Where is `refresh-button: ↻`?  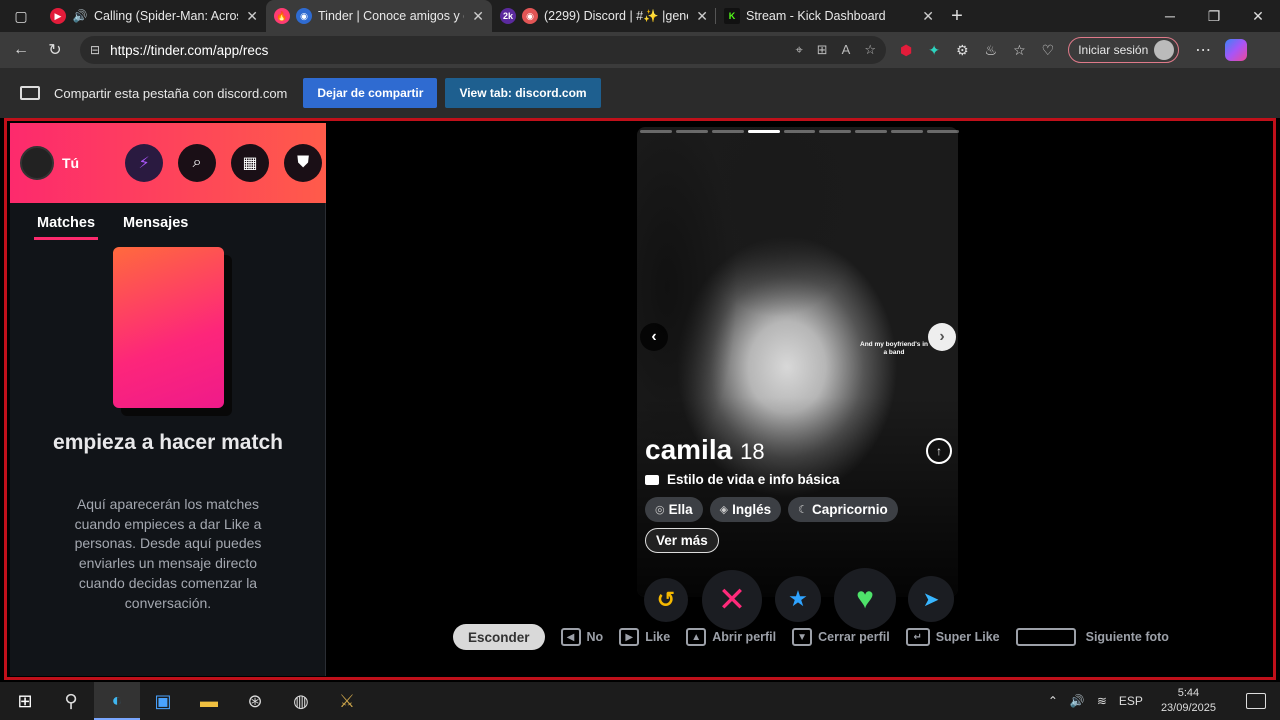 refresh-button: ↻ is located at coordinates (55, 50).